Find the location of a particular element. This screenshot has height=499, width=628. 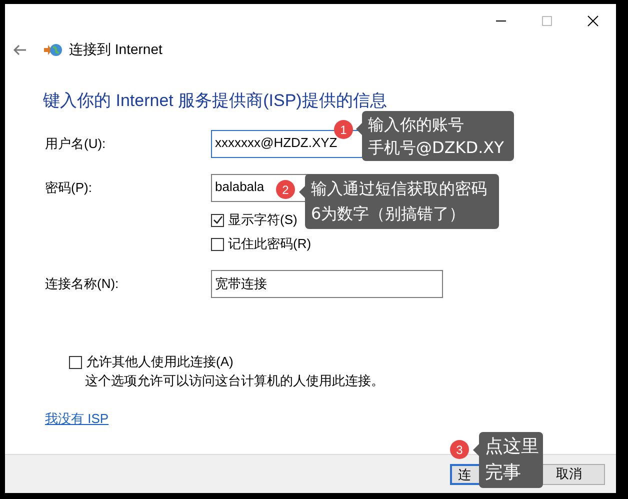

checkbox-label: 允许其他人使用此连接(A) is located at coordinates (160, 362).